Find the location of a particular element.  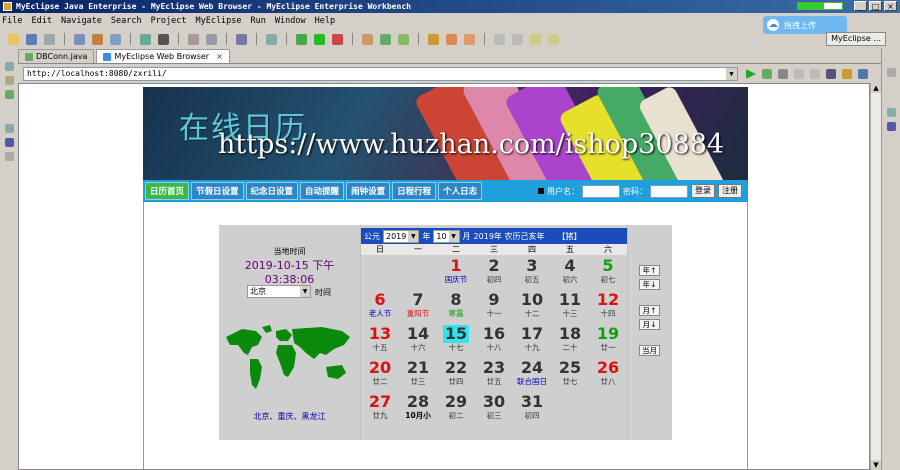

open-type-icon is located at coordinates (193, 39).